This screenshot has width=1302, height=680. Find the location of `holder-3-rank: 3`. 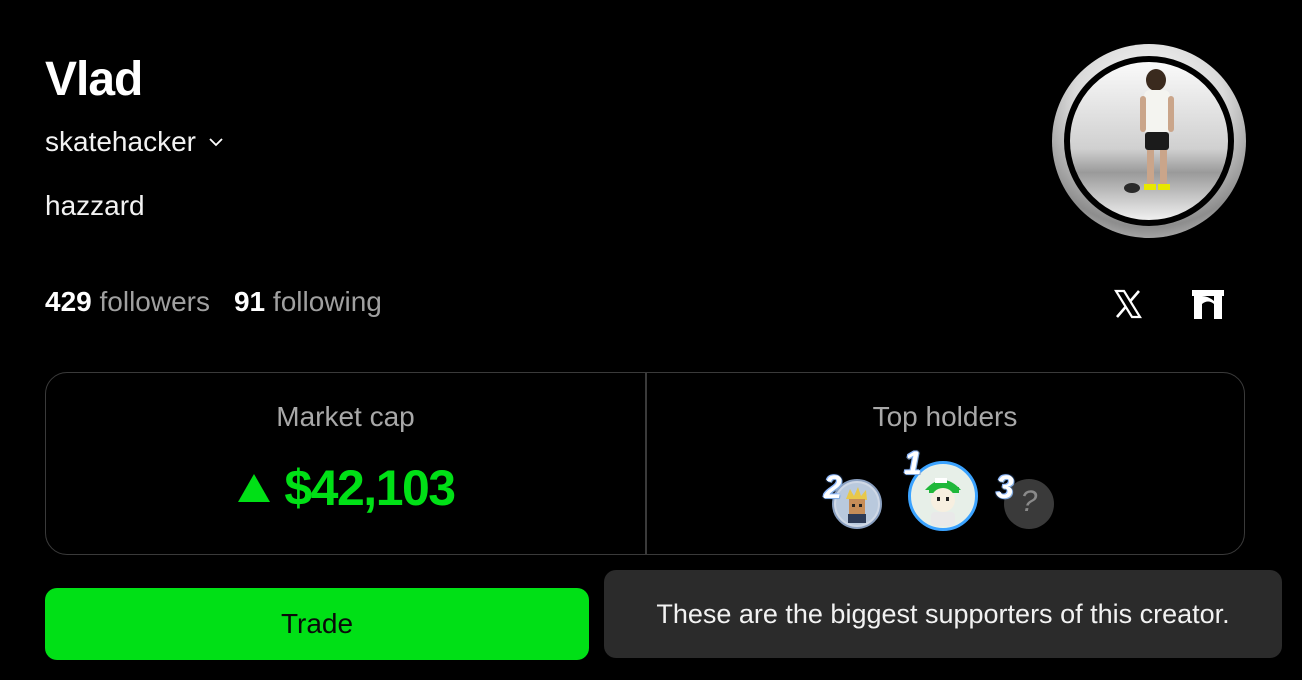

holder-3-rank: 3 is located at coordinates (1005, 487).